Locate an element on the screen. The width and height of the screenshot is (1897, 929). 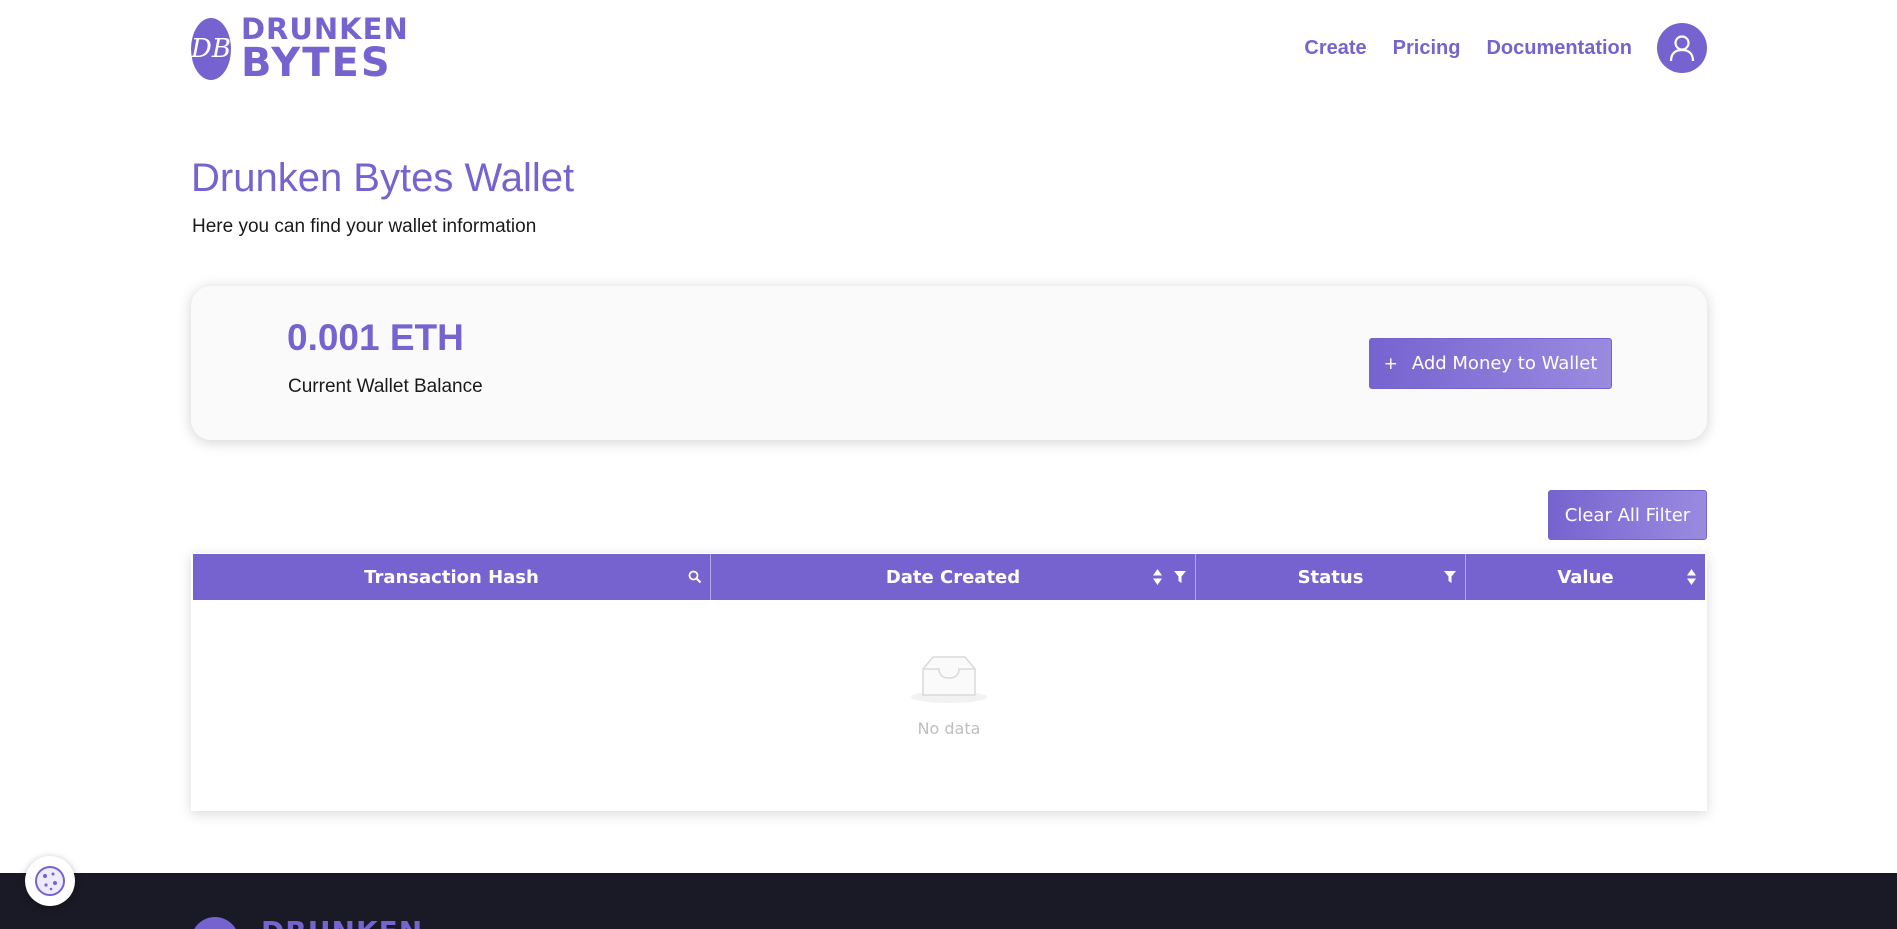
clear-all-filter-label: Clear All Filter is located at coordinates (1627, 515).